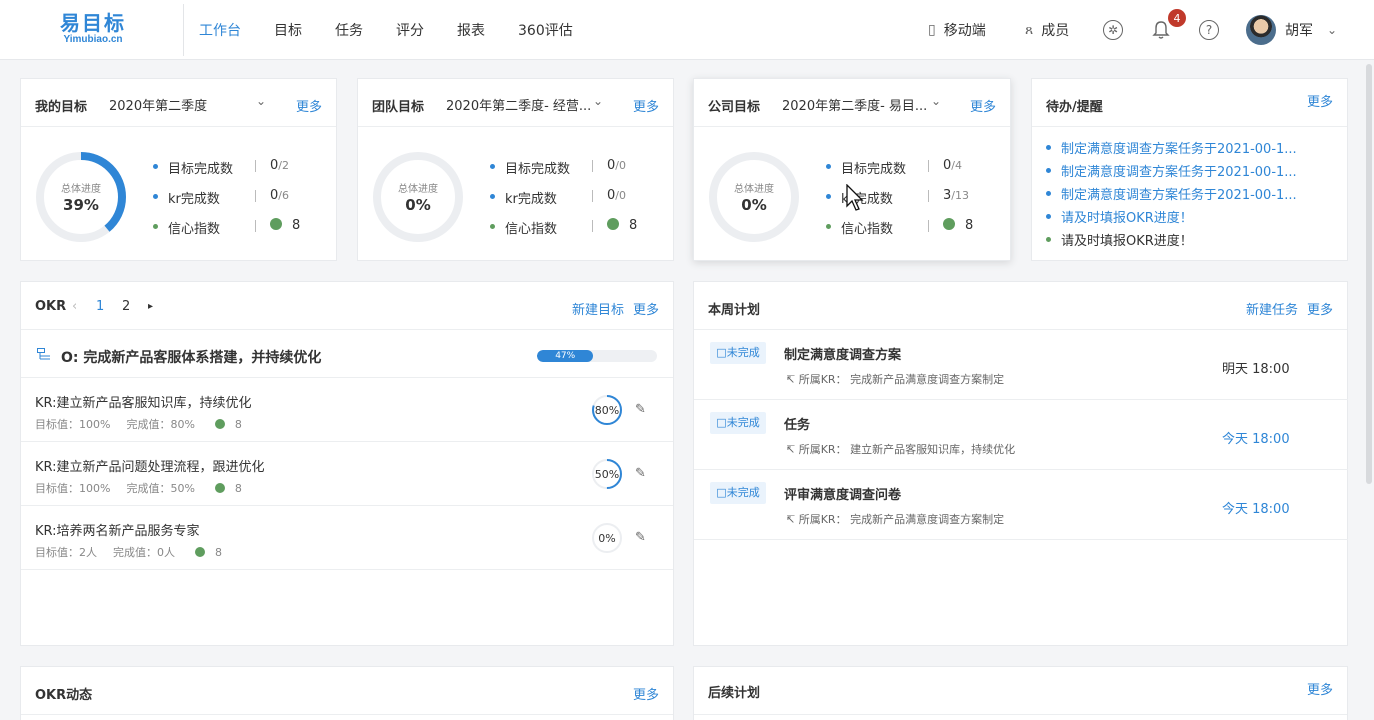 The image size is (1374, 720). What do you see at coordinates (1272, 308) in the screenshot?
I see `new-task-button: 新建任务` at bounding box center [1272, 308].